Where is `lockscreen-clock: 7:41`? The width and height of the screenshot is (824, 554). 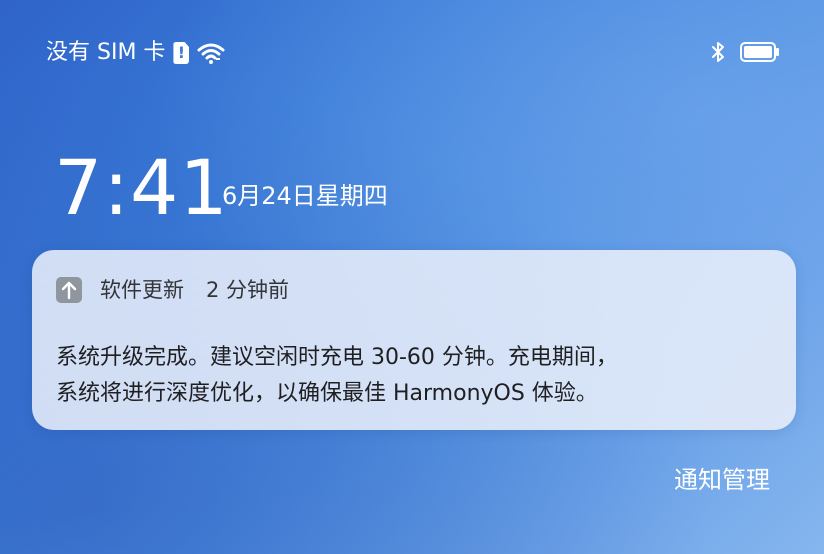 lockscreen-clock: 7:41 is located at coordinates (141, 187).